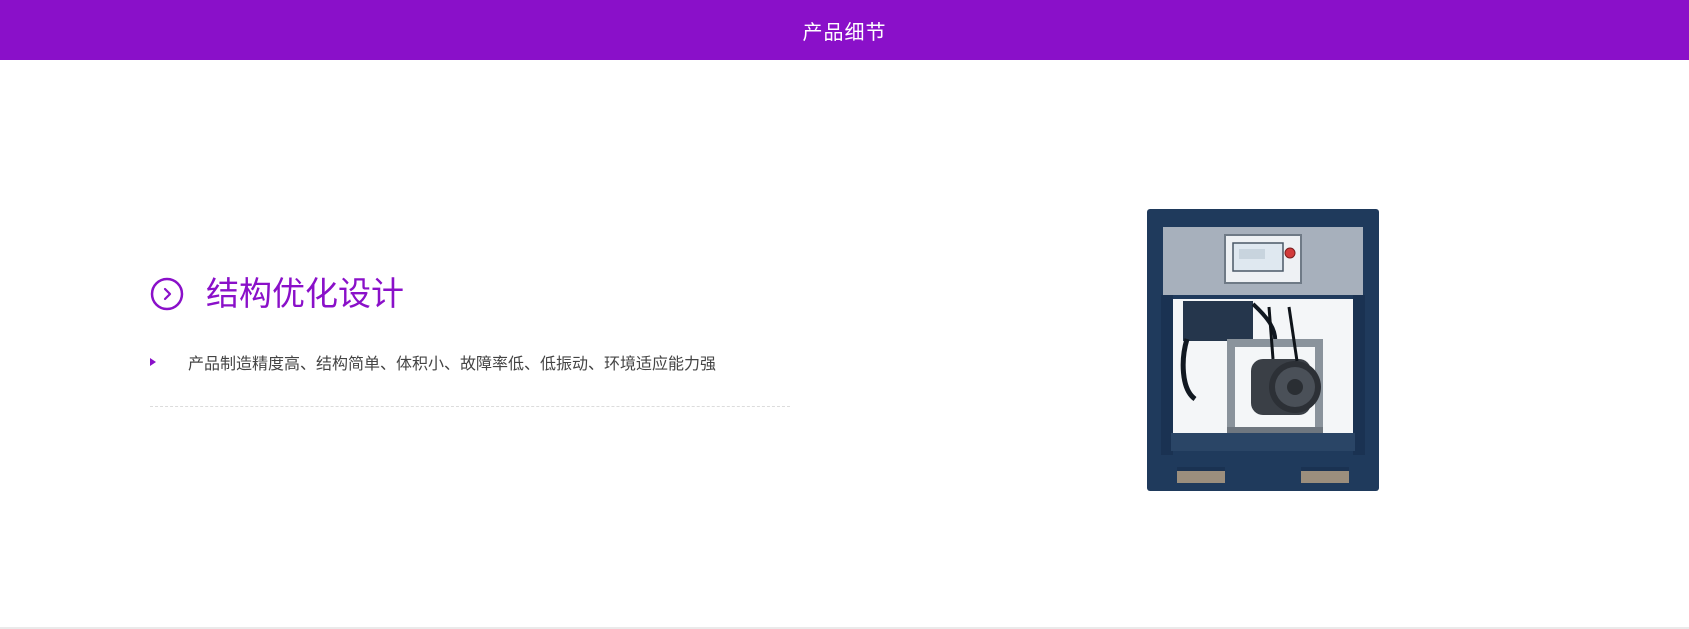  What do you see at coordinates (470, 339) in the screenshot?
I see `feature-section: 结构优化设计 产品制造精度高、结构简单、体积小、故障率低、低振动、环境适应能力强` at bounding box center [470, 339].